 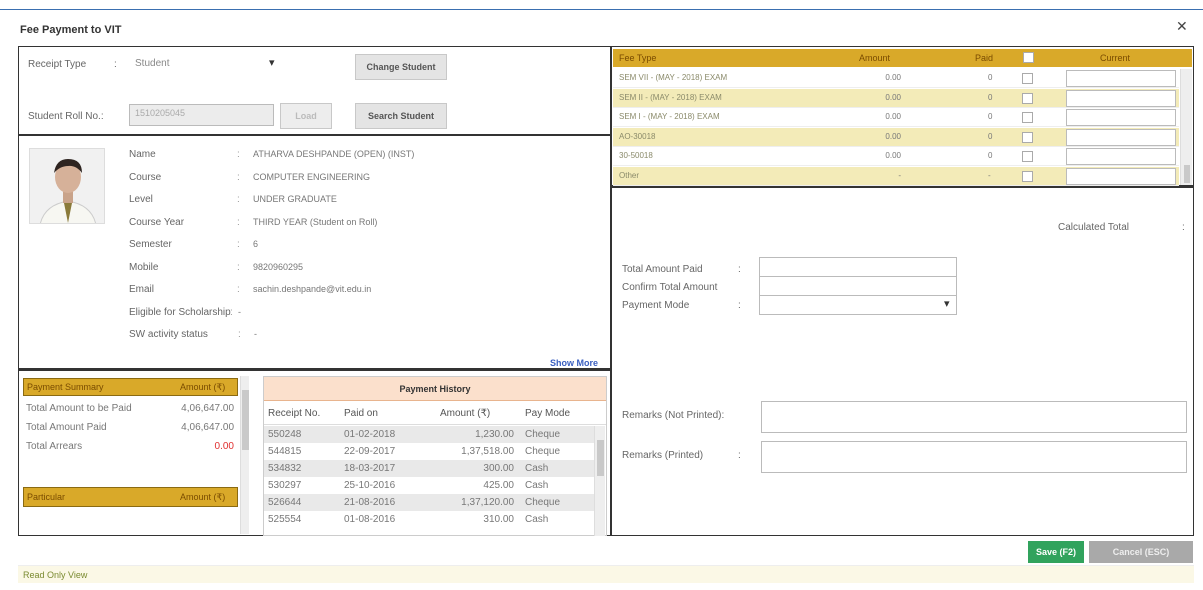 What do you see at coordinates (66, 116) in the screenshot?
I see `roll-number-label: Student Roll No.:` at bounding box center [66, 116].